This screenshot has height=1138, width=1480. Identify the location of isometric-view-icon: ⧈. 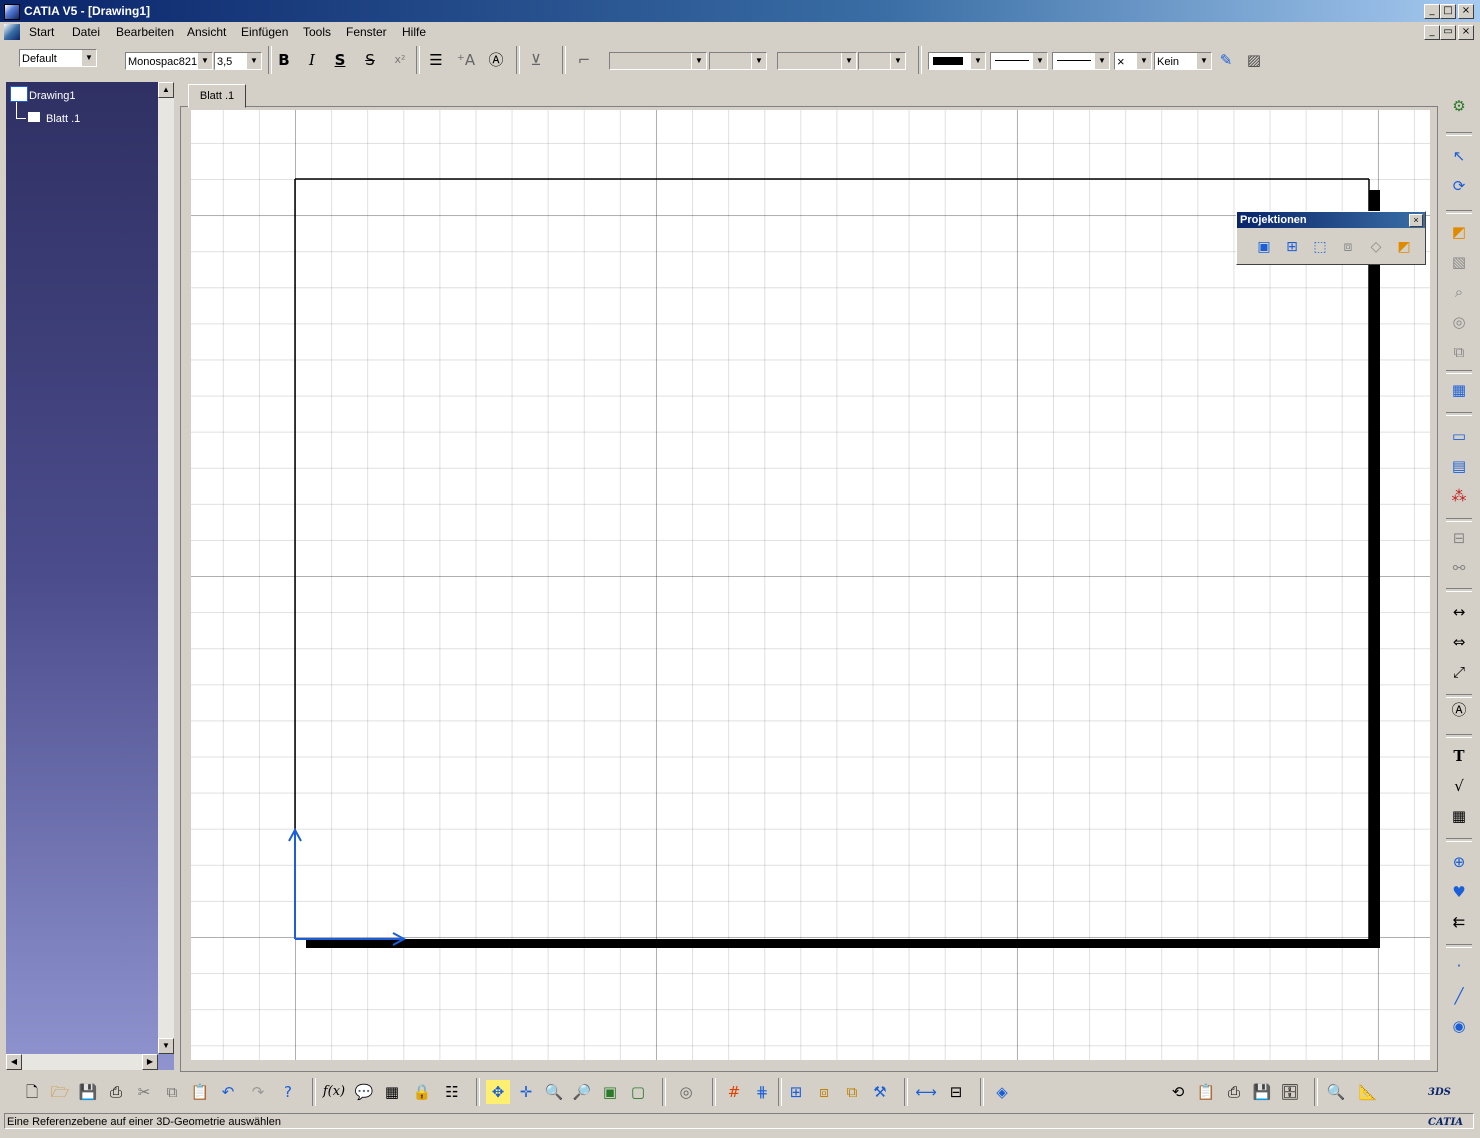
(1348, 247).